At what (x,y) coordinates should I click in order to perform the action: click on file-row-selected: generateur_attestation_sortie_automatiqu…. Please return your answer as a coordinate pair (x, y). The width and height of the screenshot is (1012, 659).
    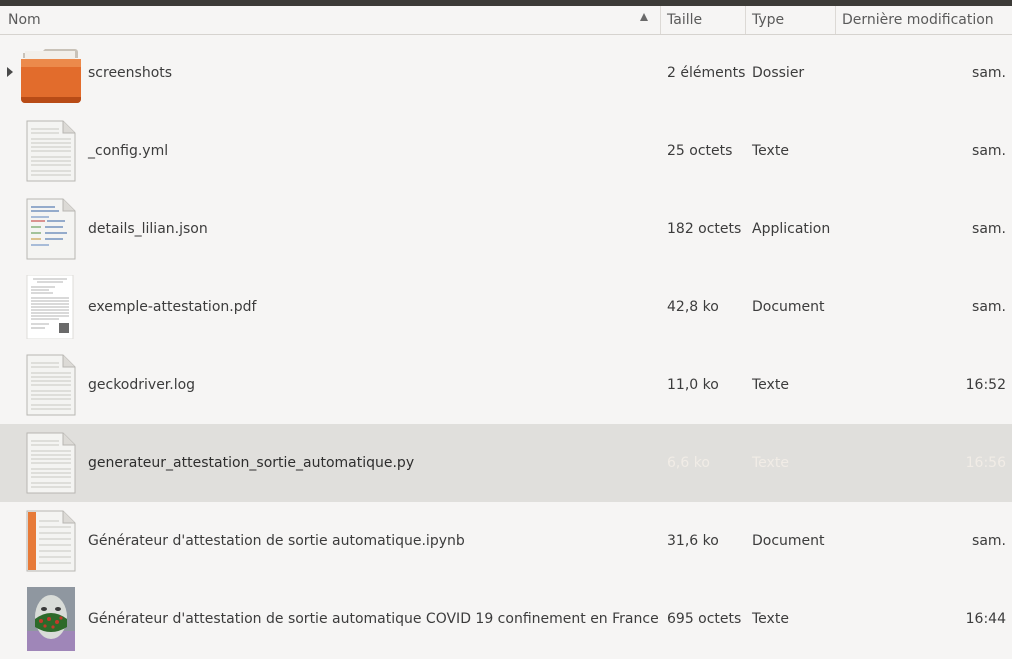
    Looking at the image, I should click on (506, 463).